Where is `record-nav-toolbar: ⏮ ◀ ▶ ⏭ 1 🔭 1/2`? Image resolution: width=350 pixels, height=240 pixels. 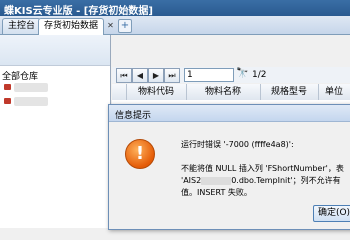
record-nav-toolbar: ⏮ ◀ ▶ ⏭ 1 🔭 1/2 is located at coordinates (231, 75).